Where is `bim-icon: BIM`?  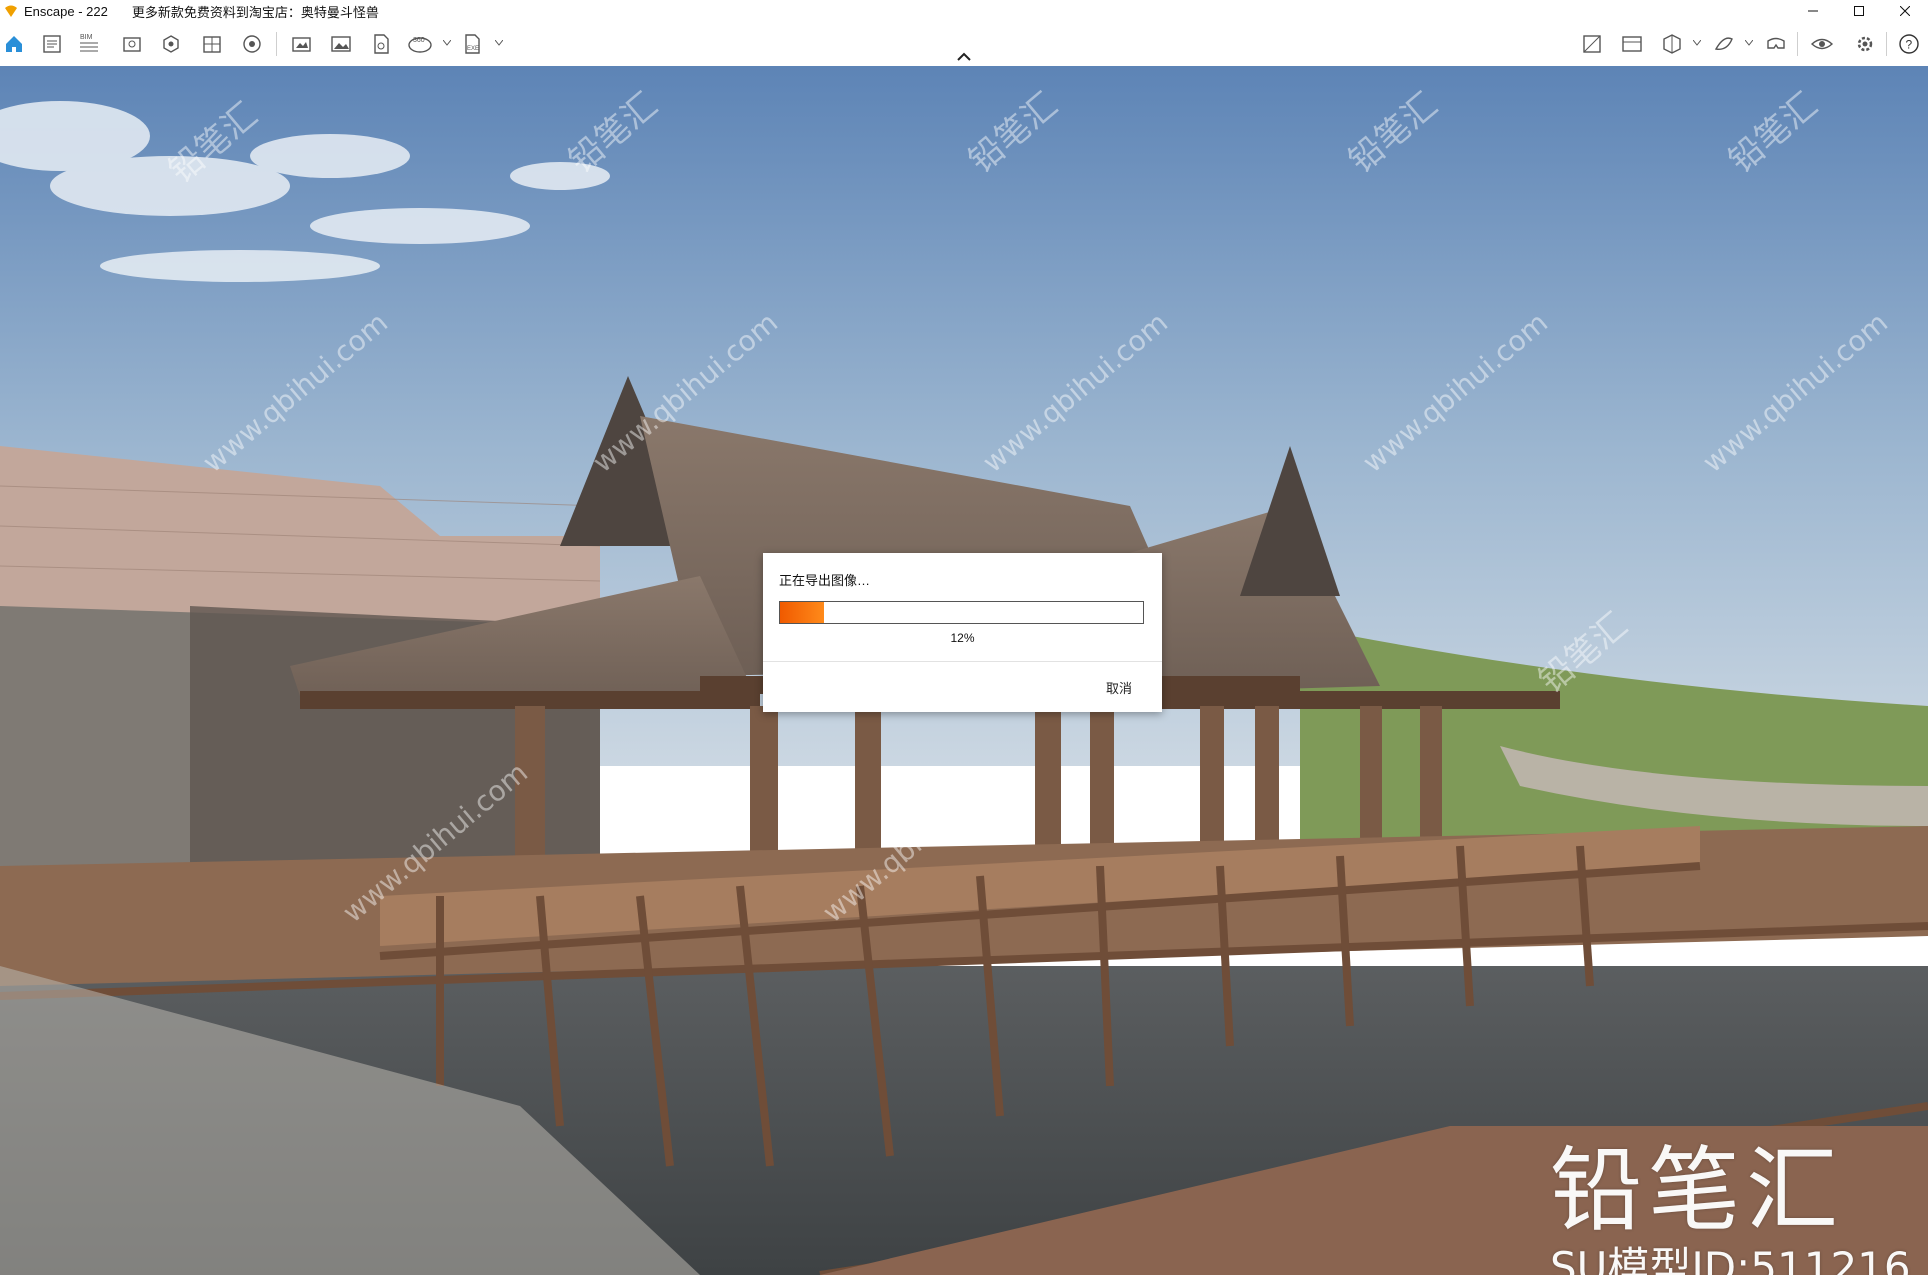
bim-icon: BIM is located at coordinates (89, 43).